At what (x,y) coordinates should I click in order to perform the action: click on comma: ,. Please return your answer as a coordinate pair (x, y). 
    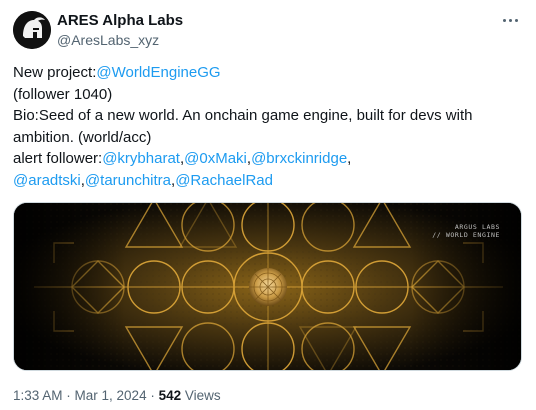
    Looking at the image, I should click on (349, 158).